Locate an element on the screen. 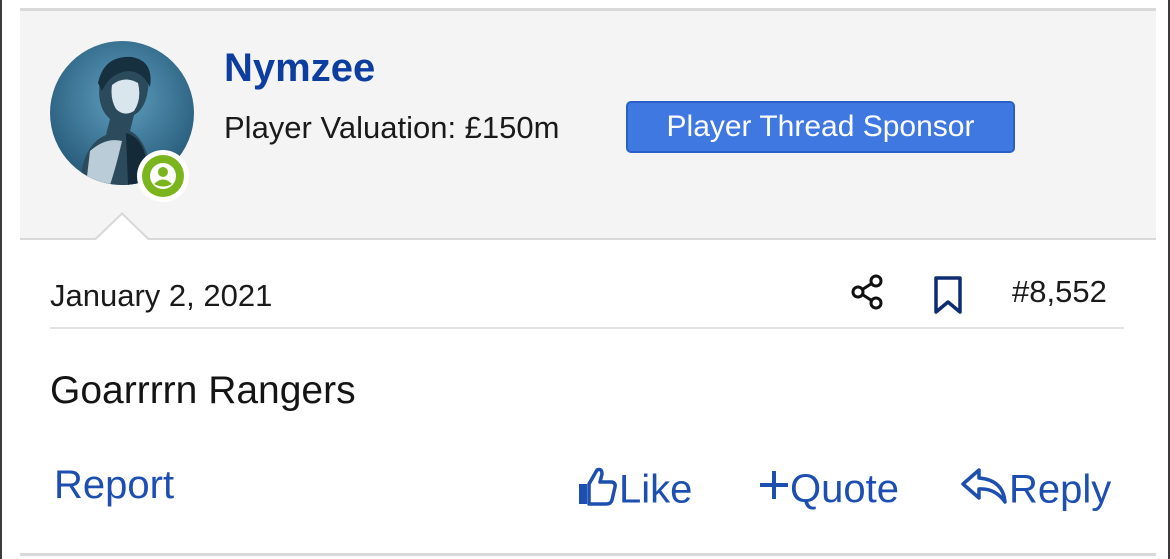 Image resolution: width=1170 pixels, height=559 pixels. quote-label: Quote is located at coordinates (844, 489).